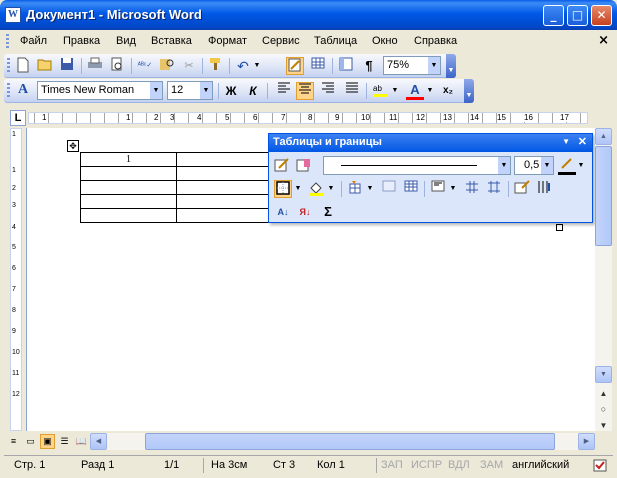  I want to click on italic-button: К, so click(253, 91).